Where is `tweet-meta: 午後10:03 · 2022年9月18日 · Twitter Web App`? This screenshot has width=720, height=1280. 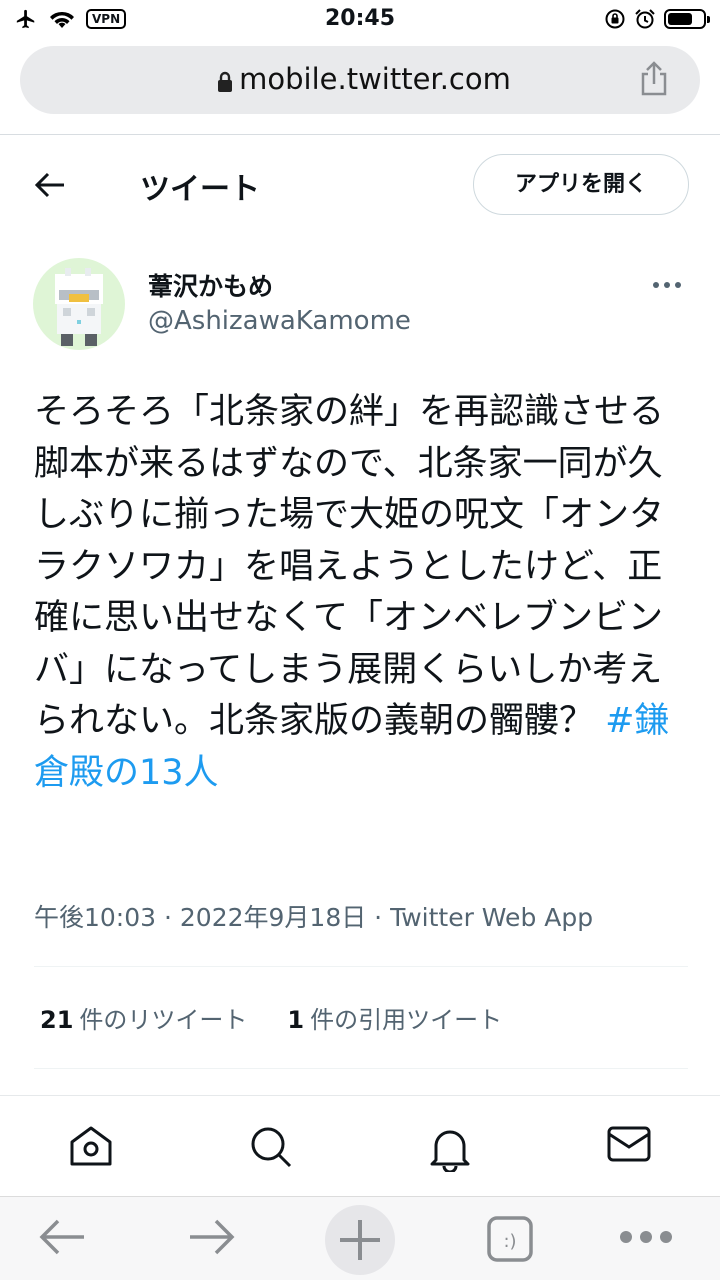 tweet-meta: 午後10:03 · 2022年9月18日 · Twitter Web App is located at coordinates (313, 916).